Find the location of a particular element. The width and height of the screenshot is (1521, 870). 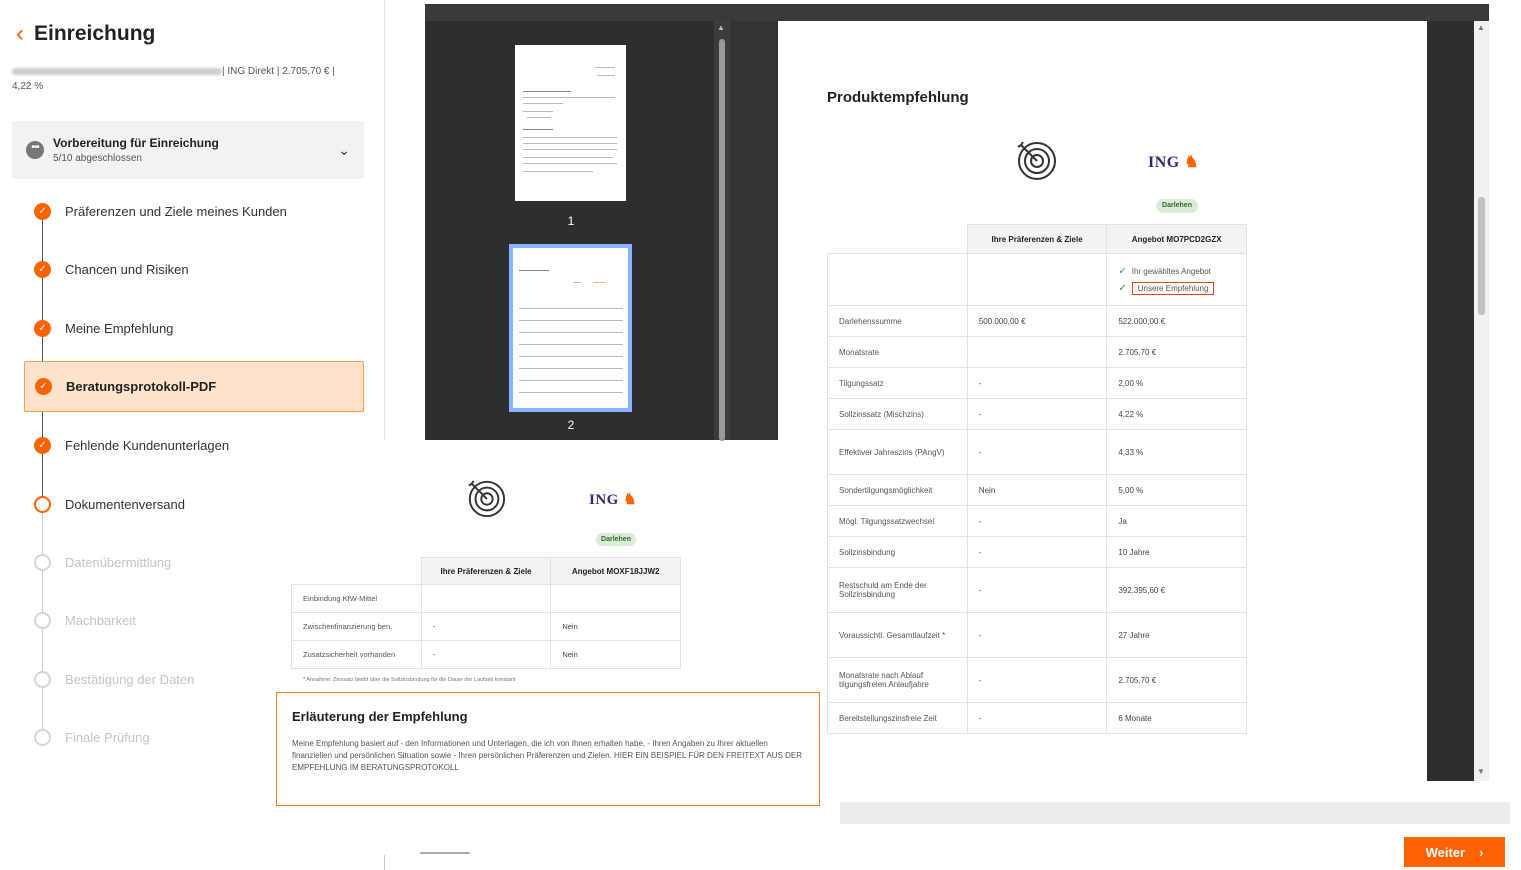

next-button: Weiter › is located at coordinates (1454, 852).